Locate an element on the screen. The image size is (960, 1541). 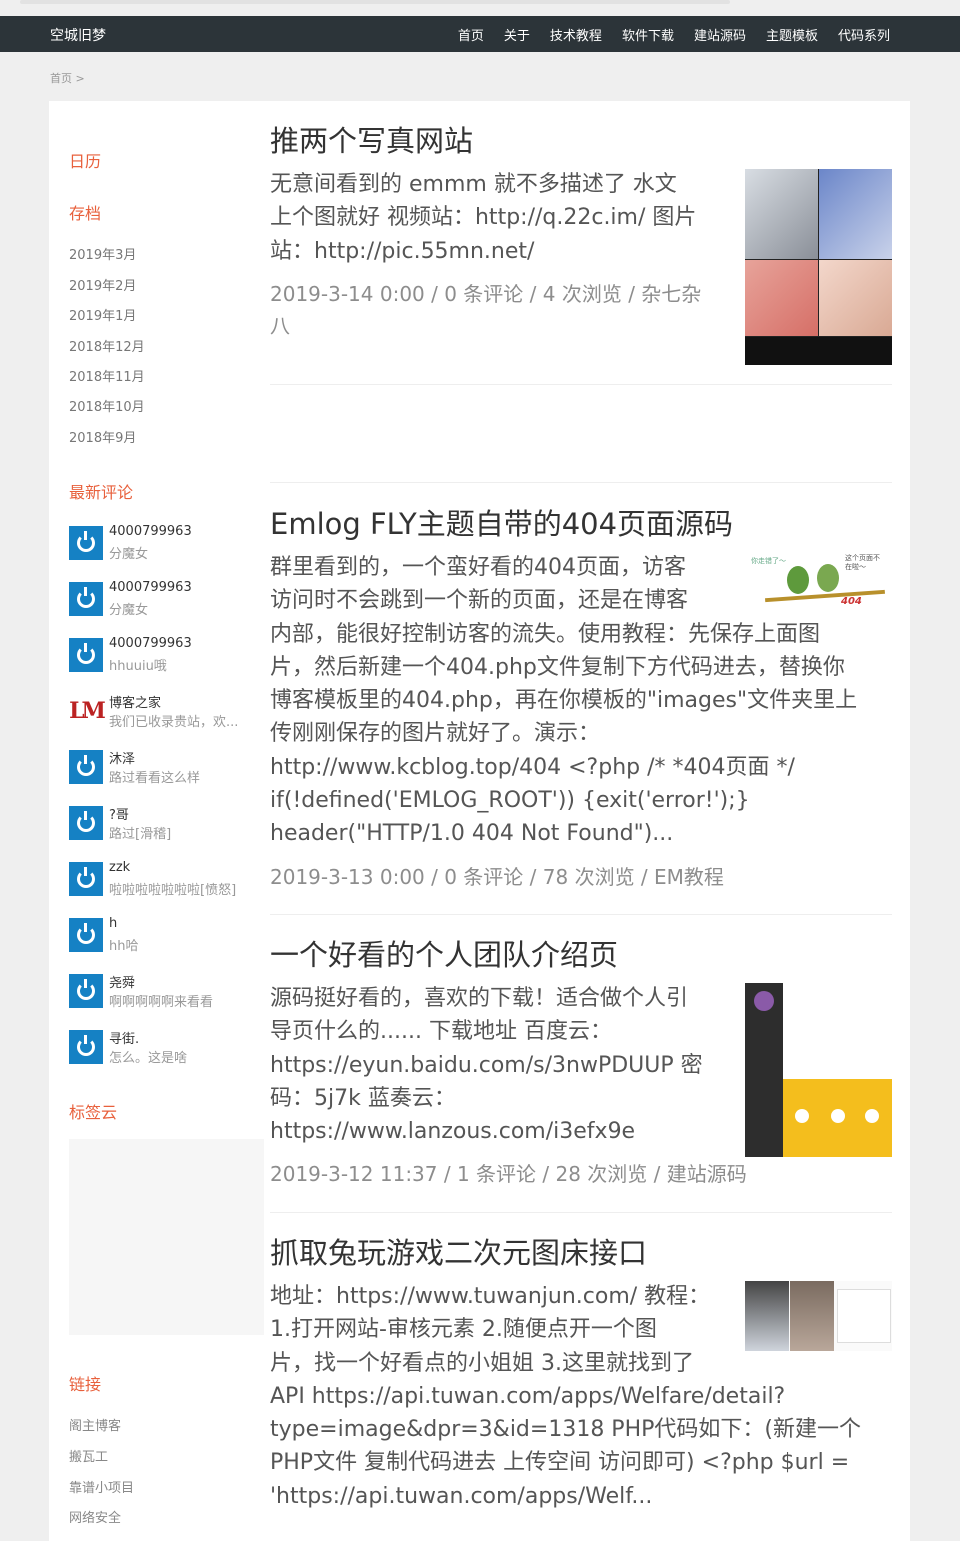
menu-about: 关于 is located at coordinates (517, 34).